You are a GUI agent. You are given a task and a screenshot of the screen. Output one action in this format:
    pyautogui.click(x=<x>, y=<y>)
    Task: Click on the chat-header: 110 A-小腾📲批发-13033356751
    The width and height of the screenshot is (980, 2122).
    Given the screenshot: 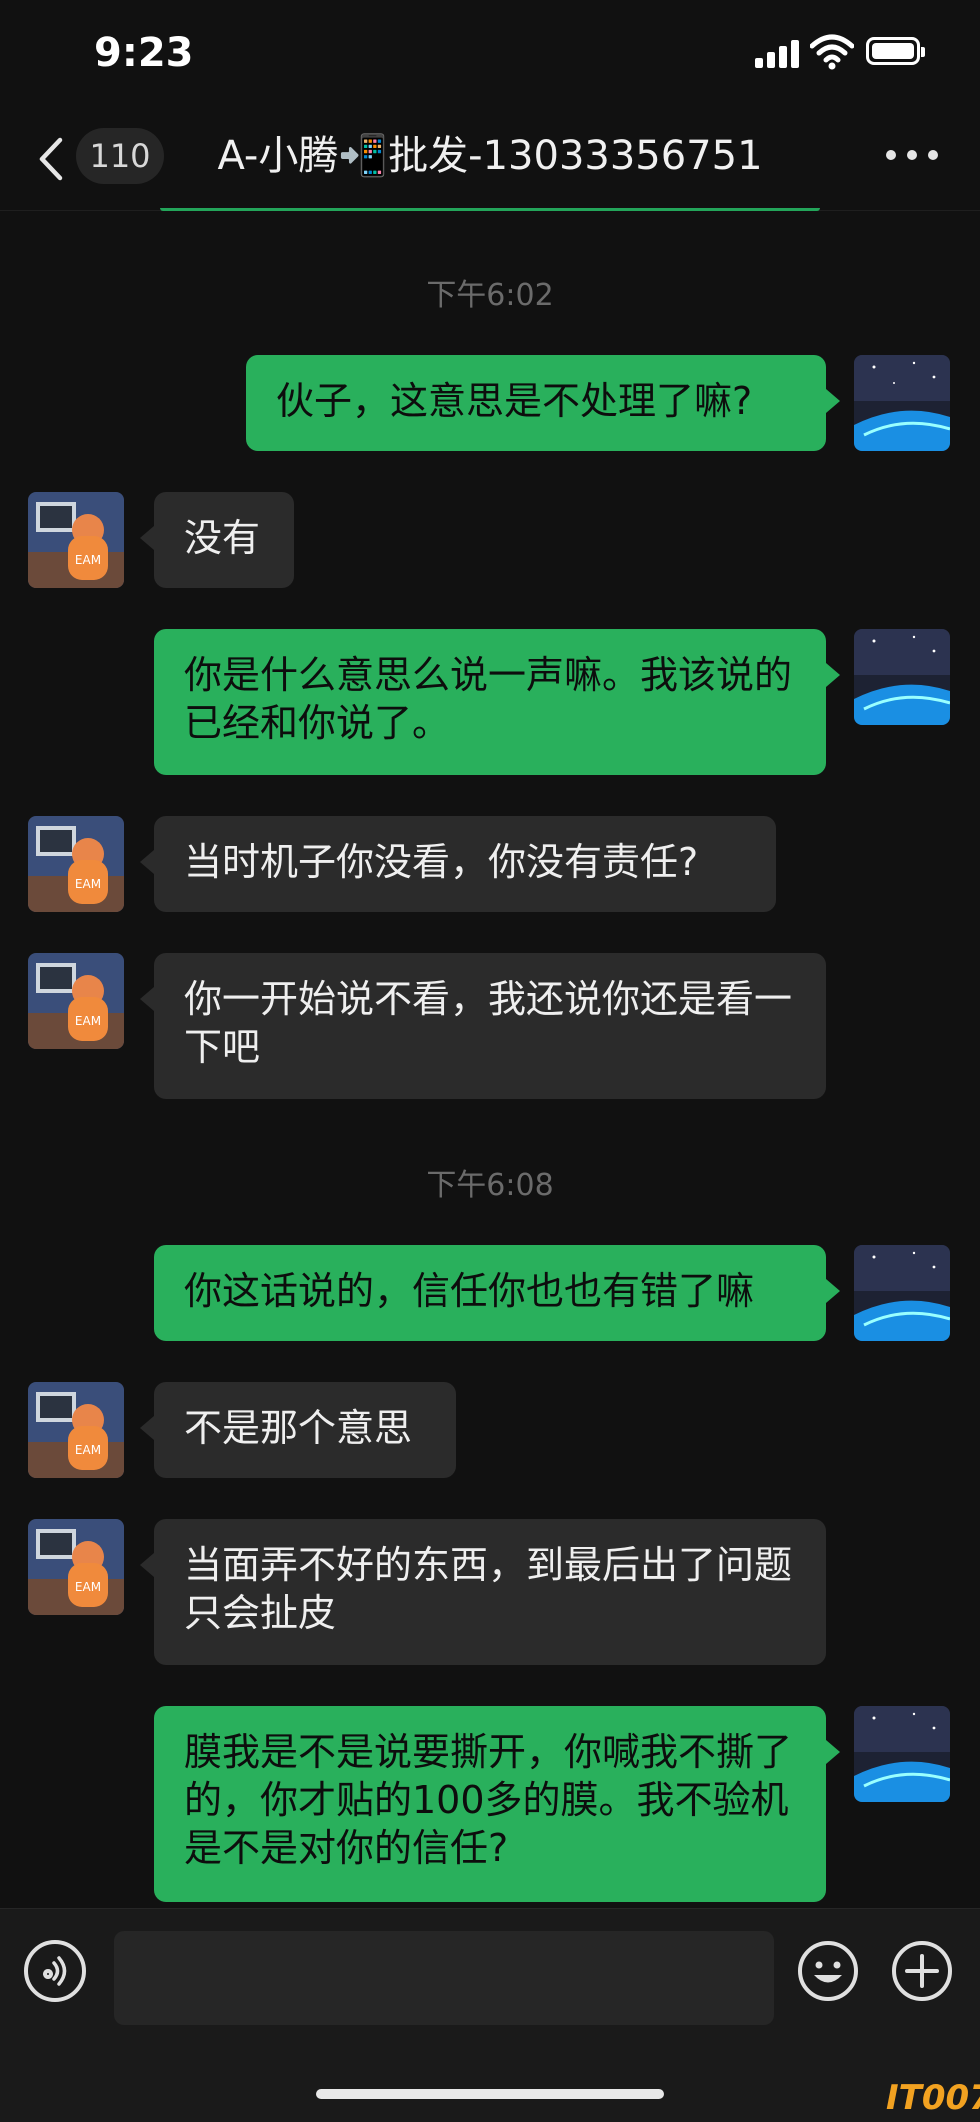 What is the action you would take?
    pyautogui.click(x=490, y=160)
    